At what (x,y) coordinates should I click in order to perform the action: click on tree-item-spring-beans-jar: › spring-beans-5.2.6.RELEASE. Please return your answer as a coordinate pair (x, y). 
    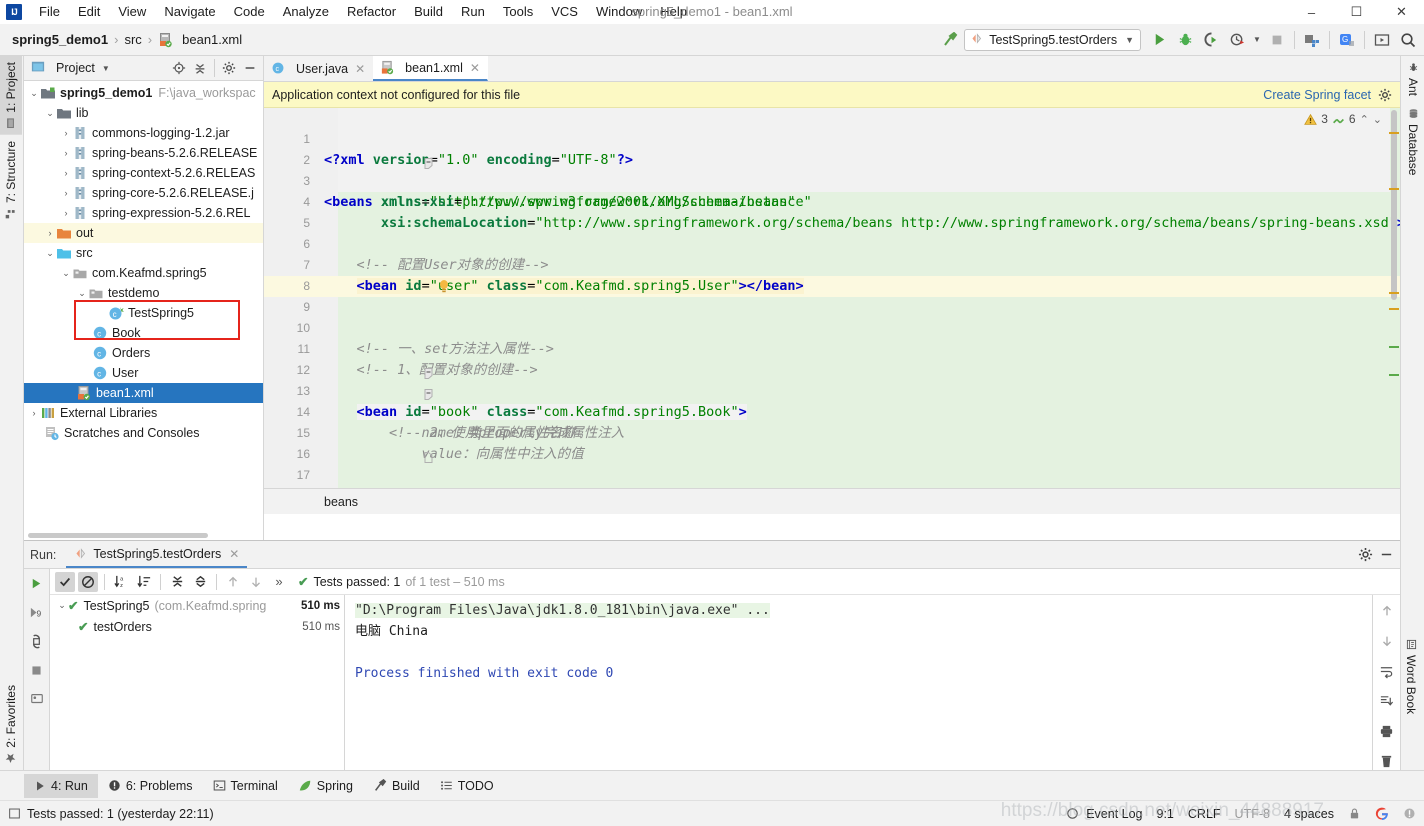
    Looking at the image, I should click on (143, 153).